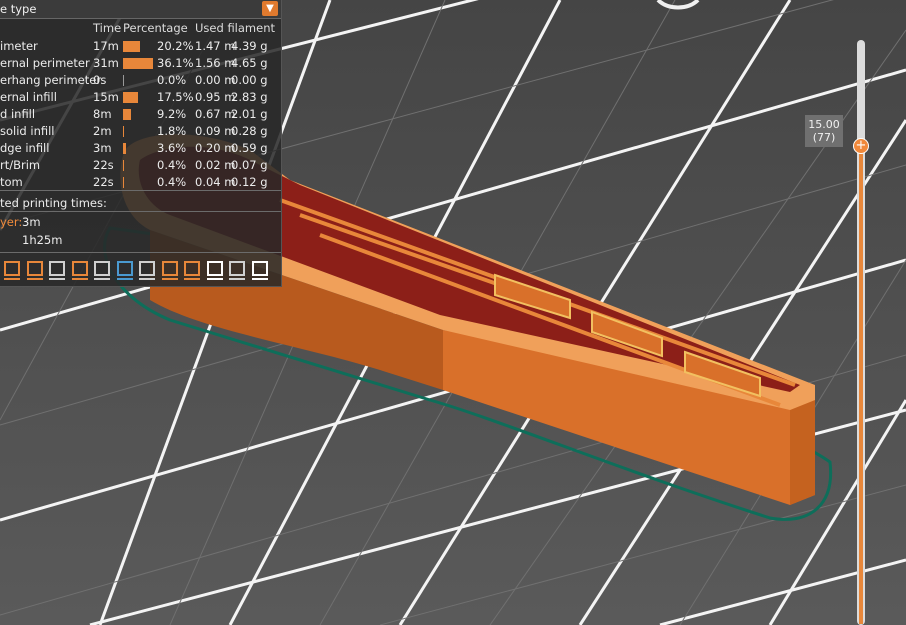 This screenshot has width=906, height=625. What do you see at coordinates (125, 270) in the screenshot?
I see `color-change-icon` at bounding box center [125, 270].